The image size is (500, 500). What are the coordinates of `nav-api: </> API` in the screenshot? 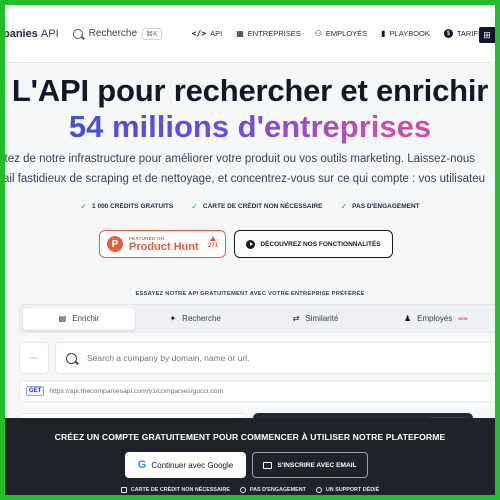 It's located at (207, 33).